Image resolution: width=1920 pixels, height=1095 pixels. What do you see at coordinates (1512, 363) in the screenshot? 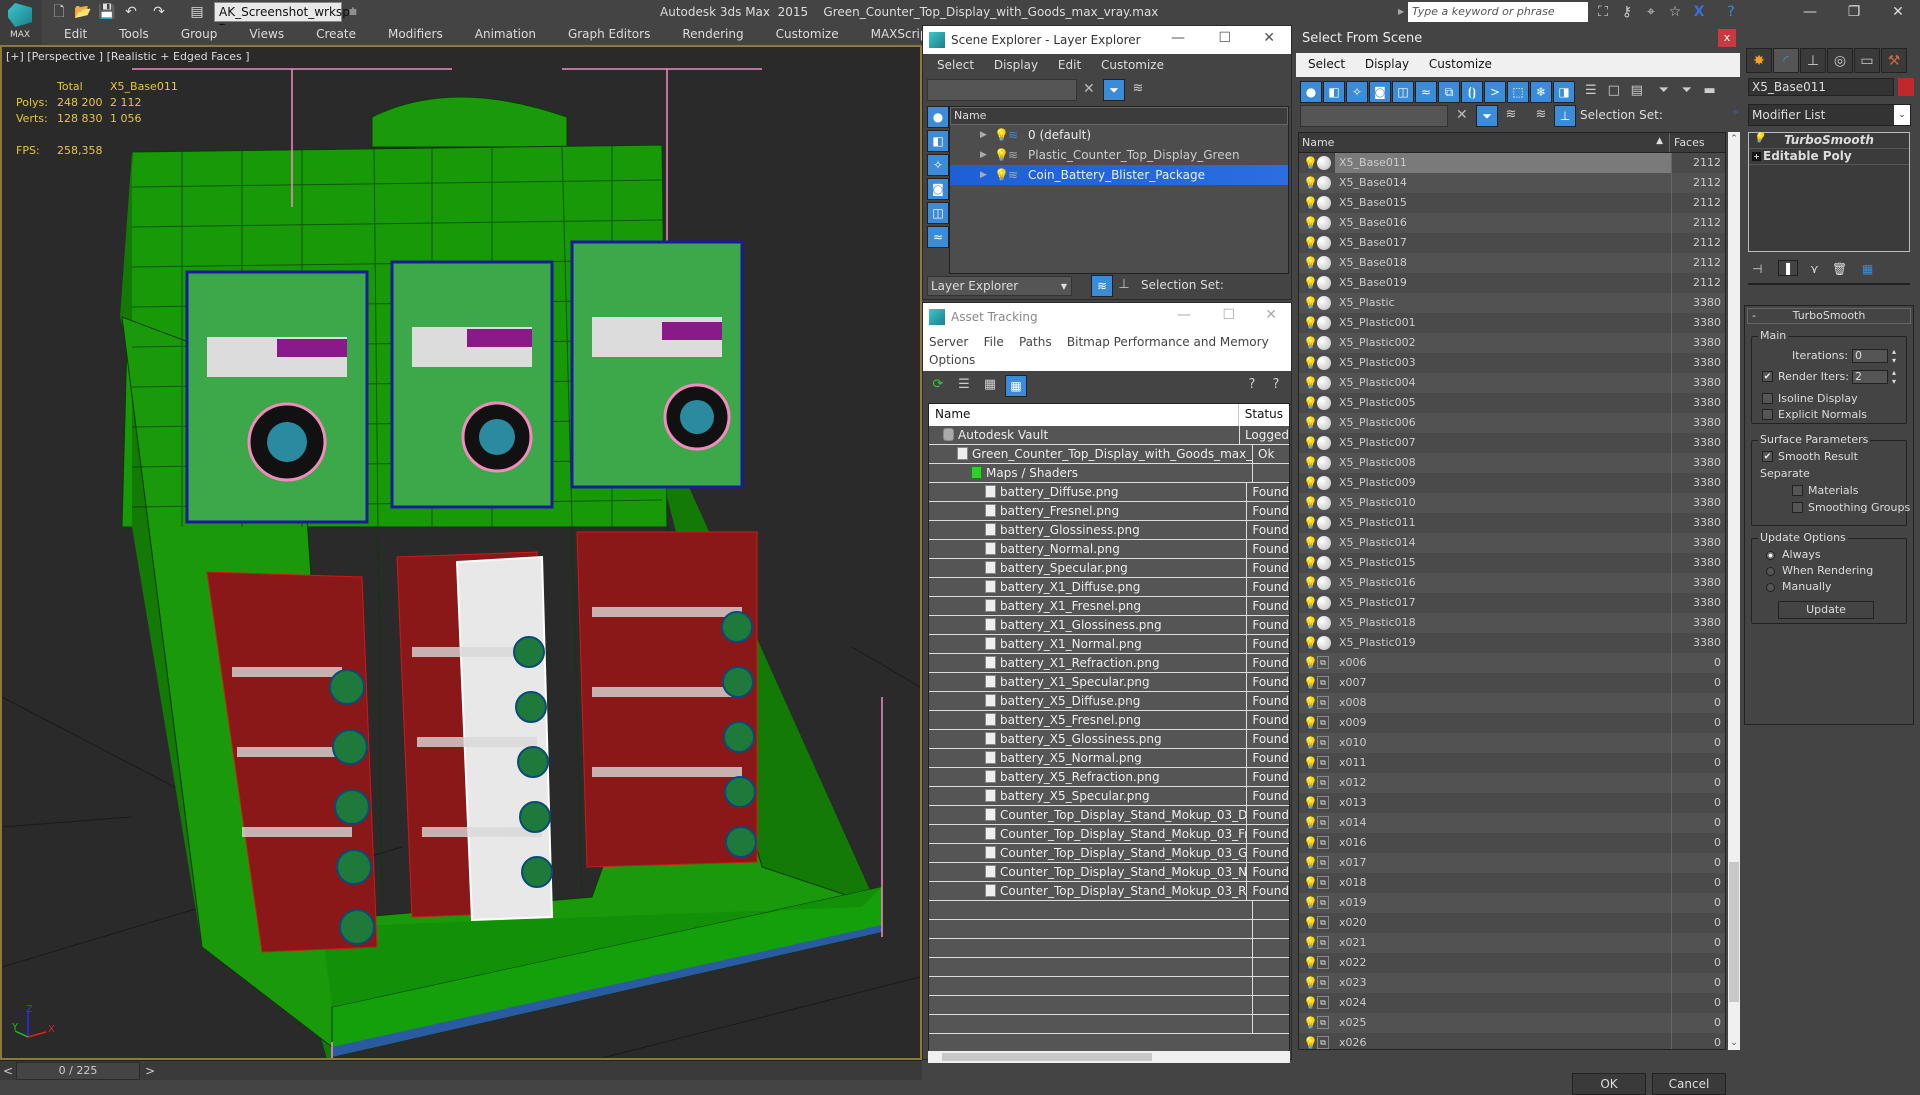
I see `object-row: 💡 X5_Plastic003 3380` at bounding box center [1512, 363].